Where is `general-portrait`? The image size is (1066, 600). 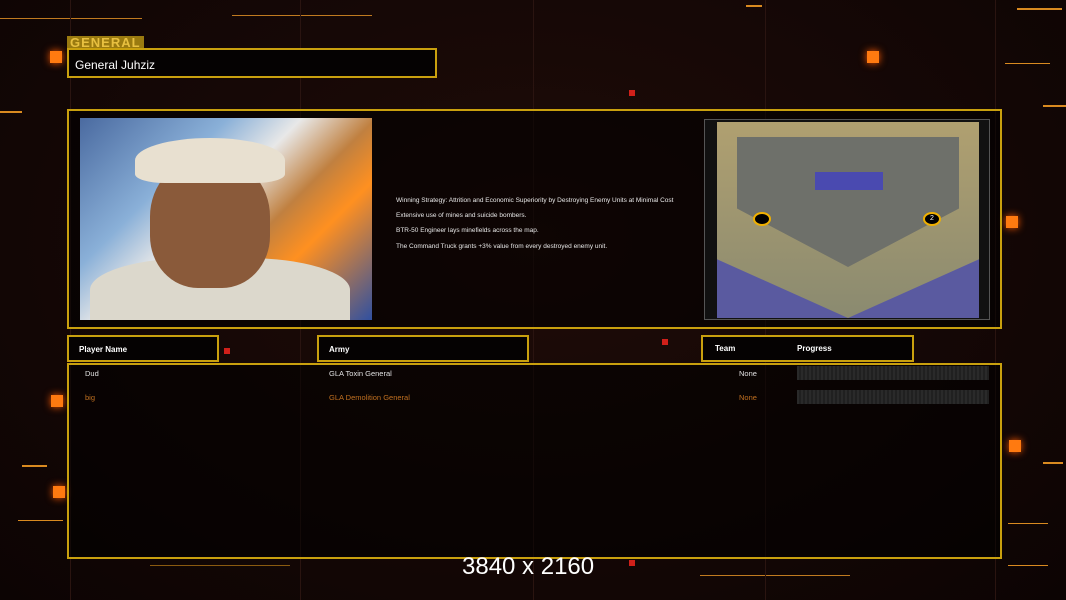 general-portrait is located at coordinates (226, 219).